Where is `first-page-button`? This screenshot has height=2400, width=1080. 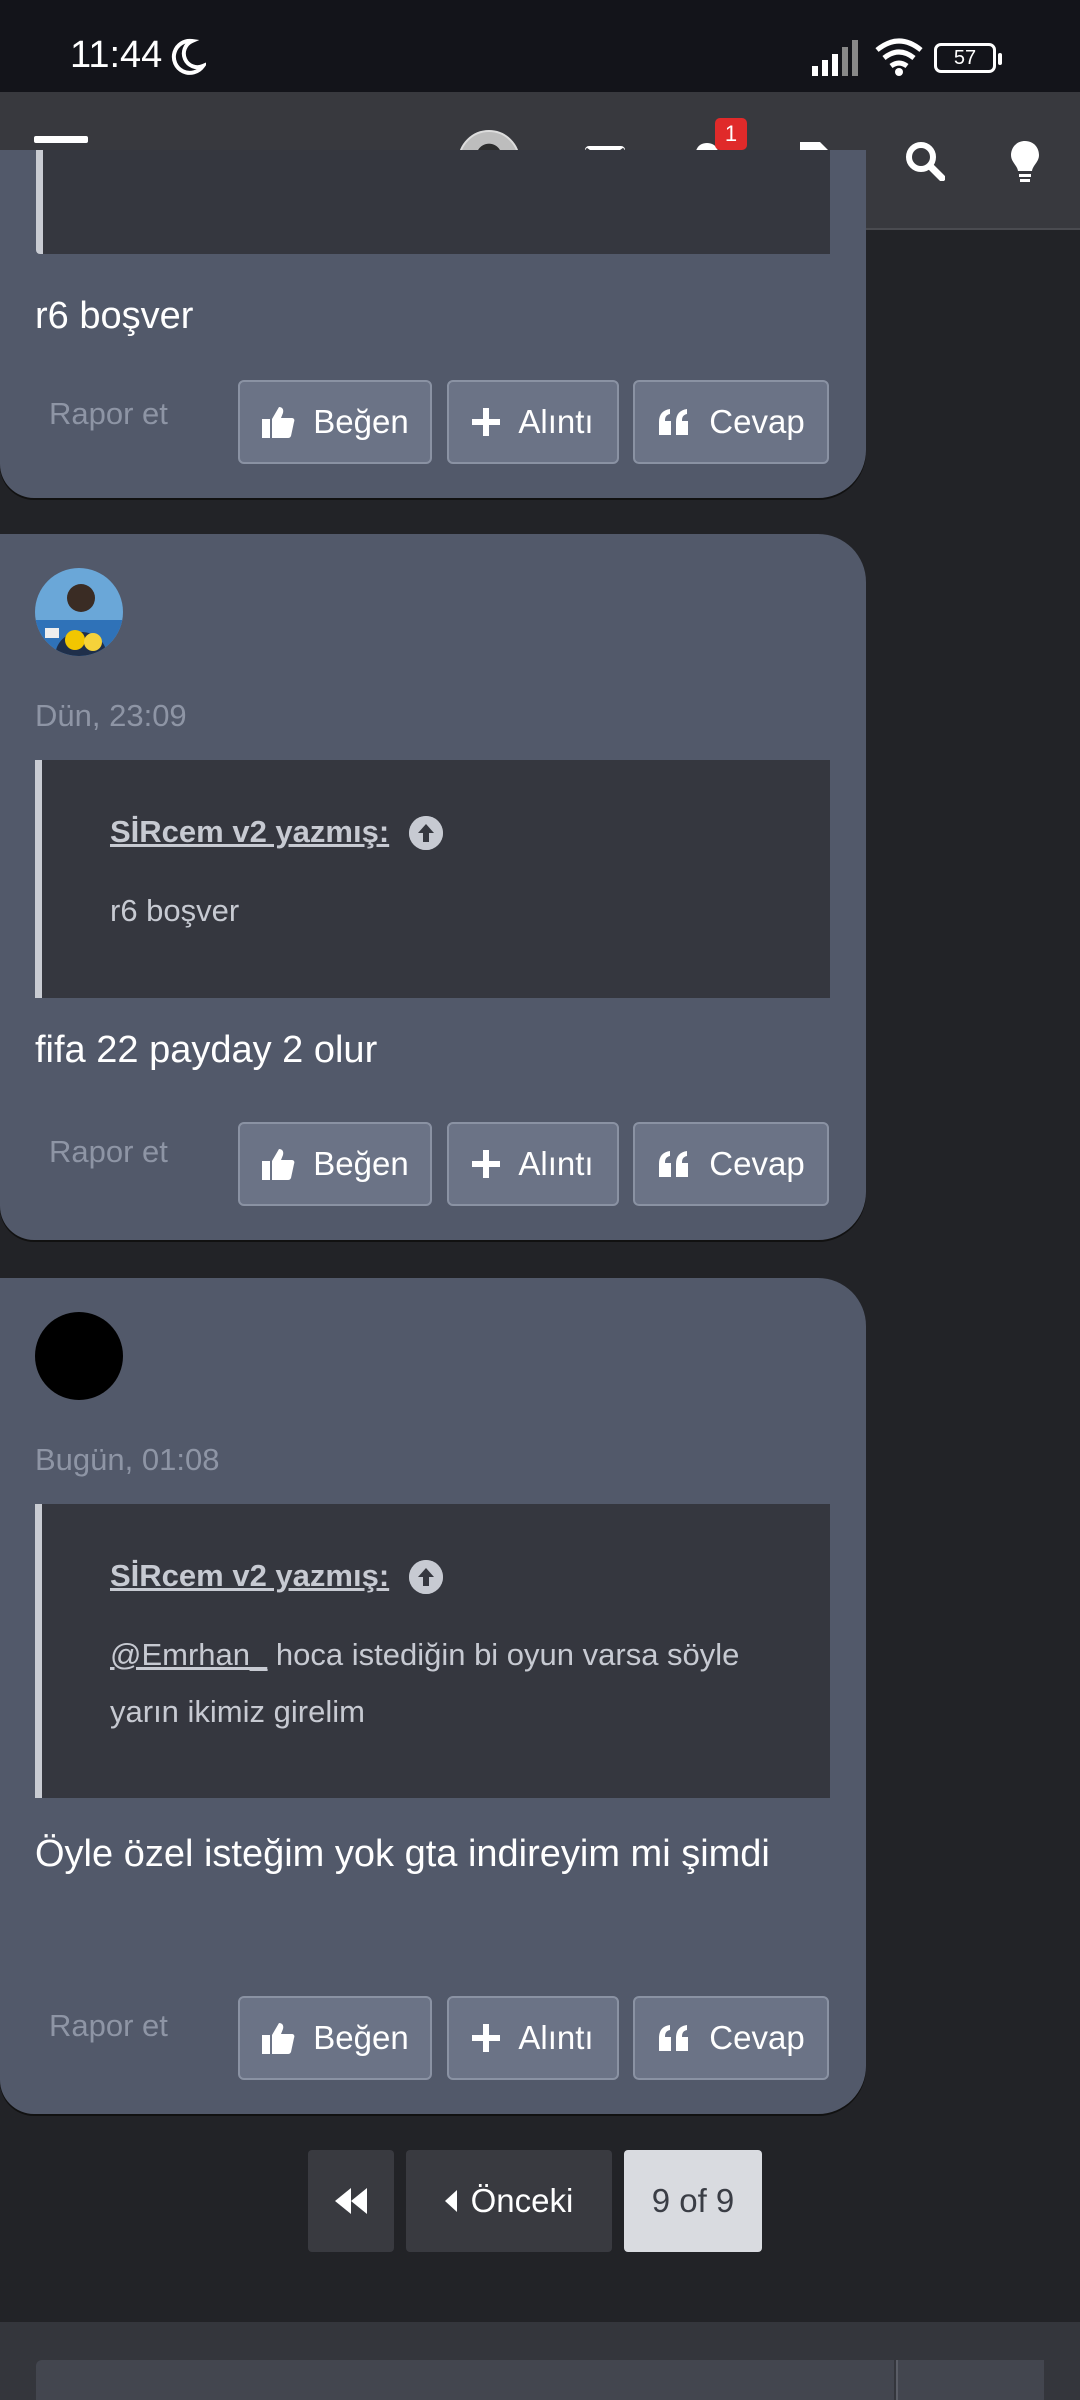
first-page-button is located at coordinates (351, 2201).